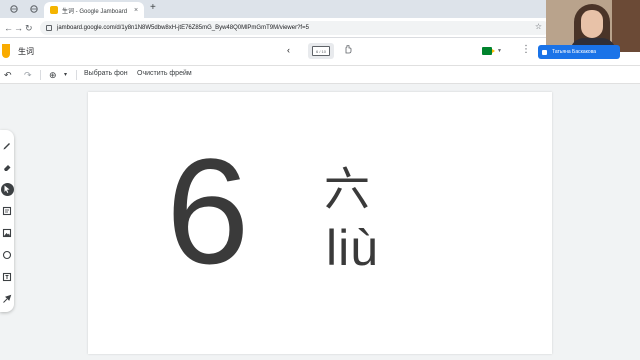 This screenshot has height=360, width=640. What do you see at coordinates (488, 51) in the screenshot?
I see `meet-camera-icon` at bounding box center [488, 51].